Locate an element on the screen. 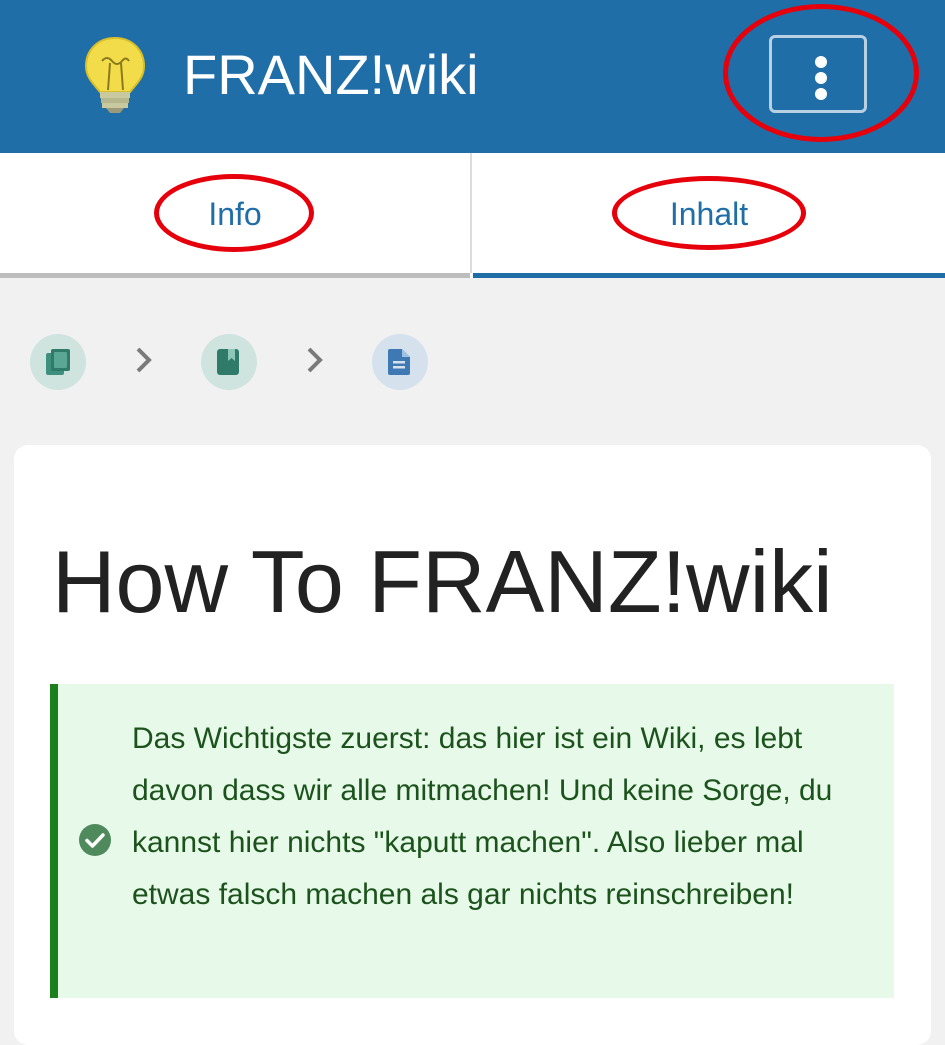 This screenshot has width=945, height=1045. breadcrumb-book is located at coordinates (229, 362).